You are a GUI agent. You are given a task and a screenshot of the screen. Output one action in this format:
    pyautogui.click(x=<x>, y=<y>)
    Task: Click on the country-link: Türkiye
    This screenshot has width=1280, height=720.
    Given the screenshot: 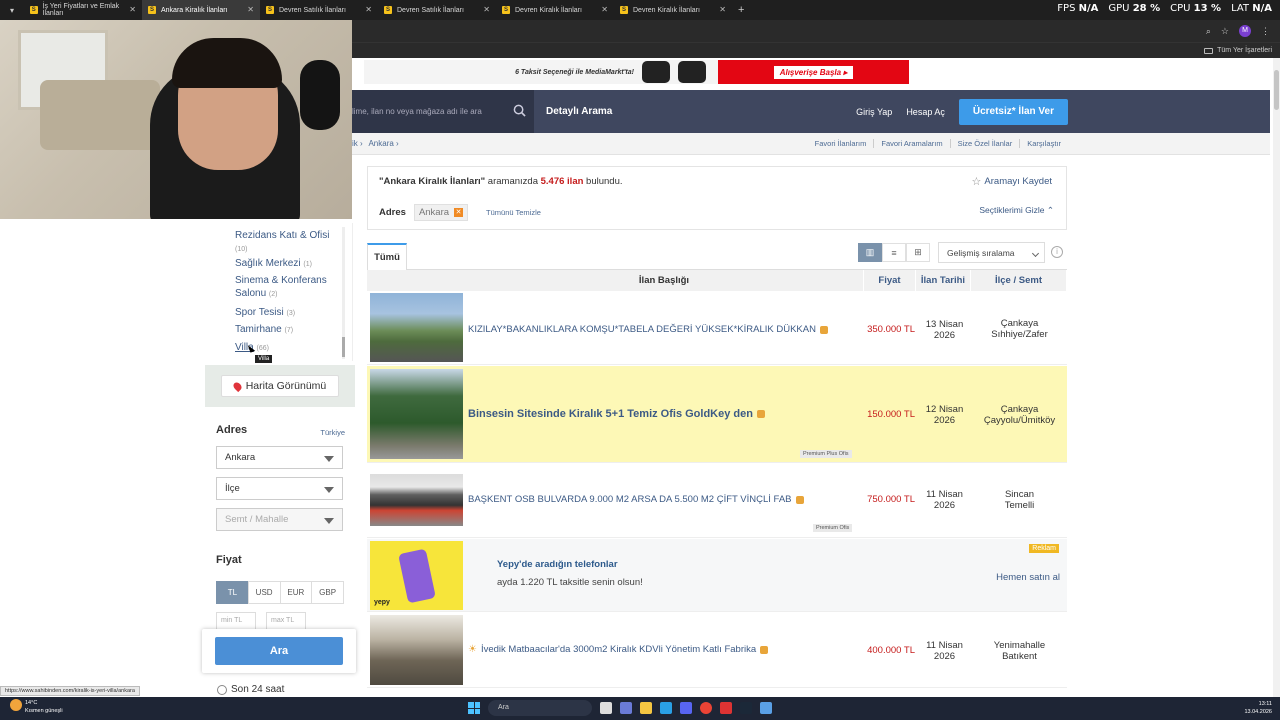 What is the action you would take?
    pyautogui.click(x=332, y=432)
    